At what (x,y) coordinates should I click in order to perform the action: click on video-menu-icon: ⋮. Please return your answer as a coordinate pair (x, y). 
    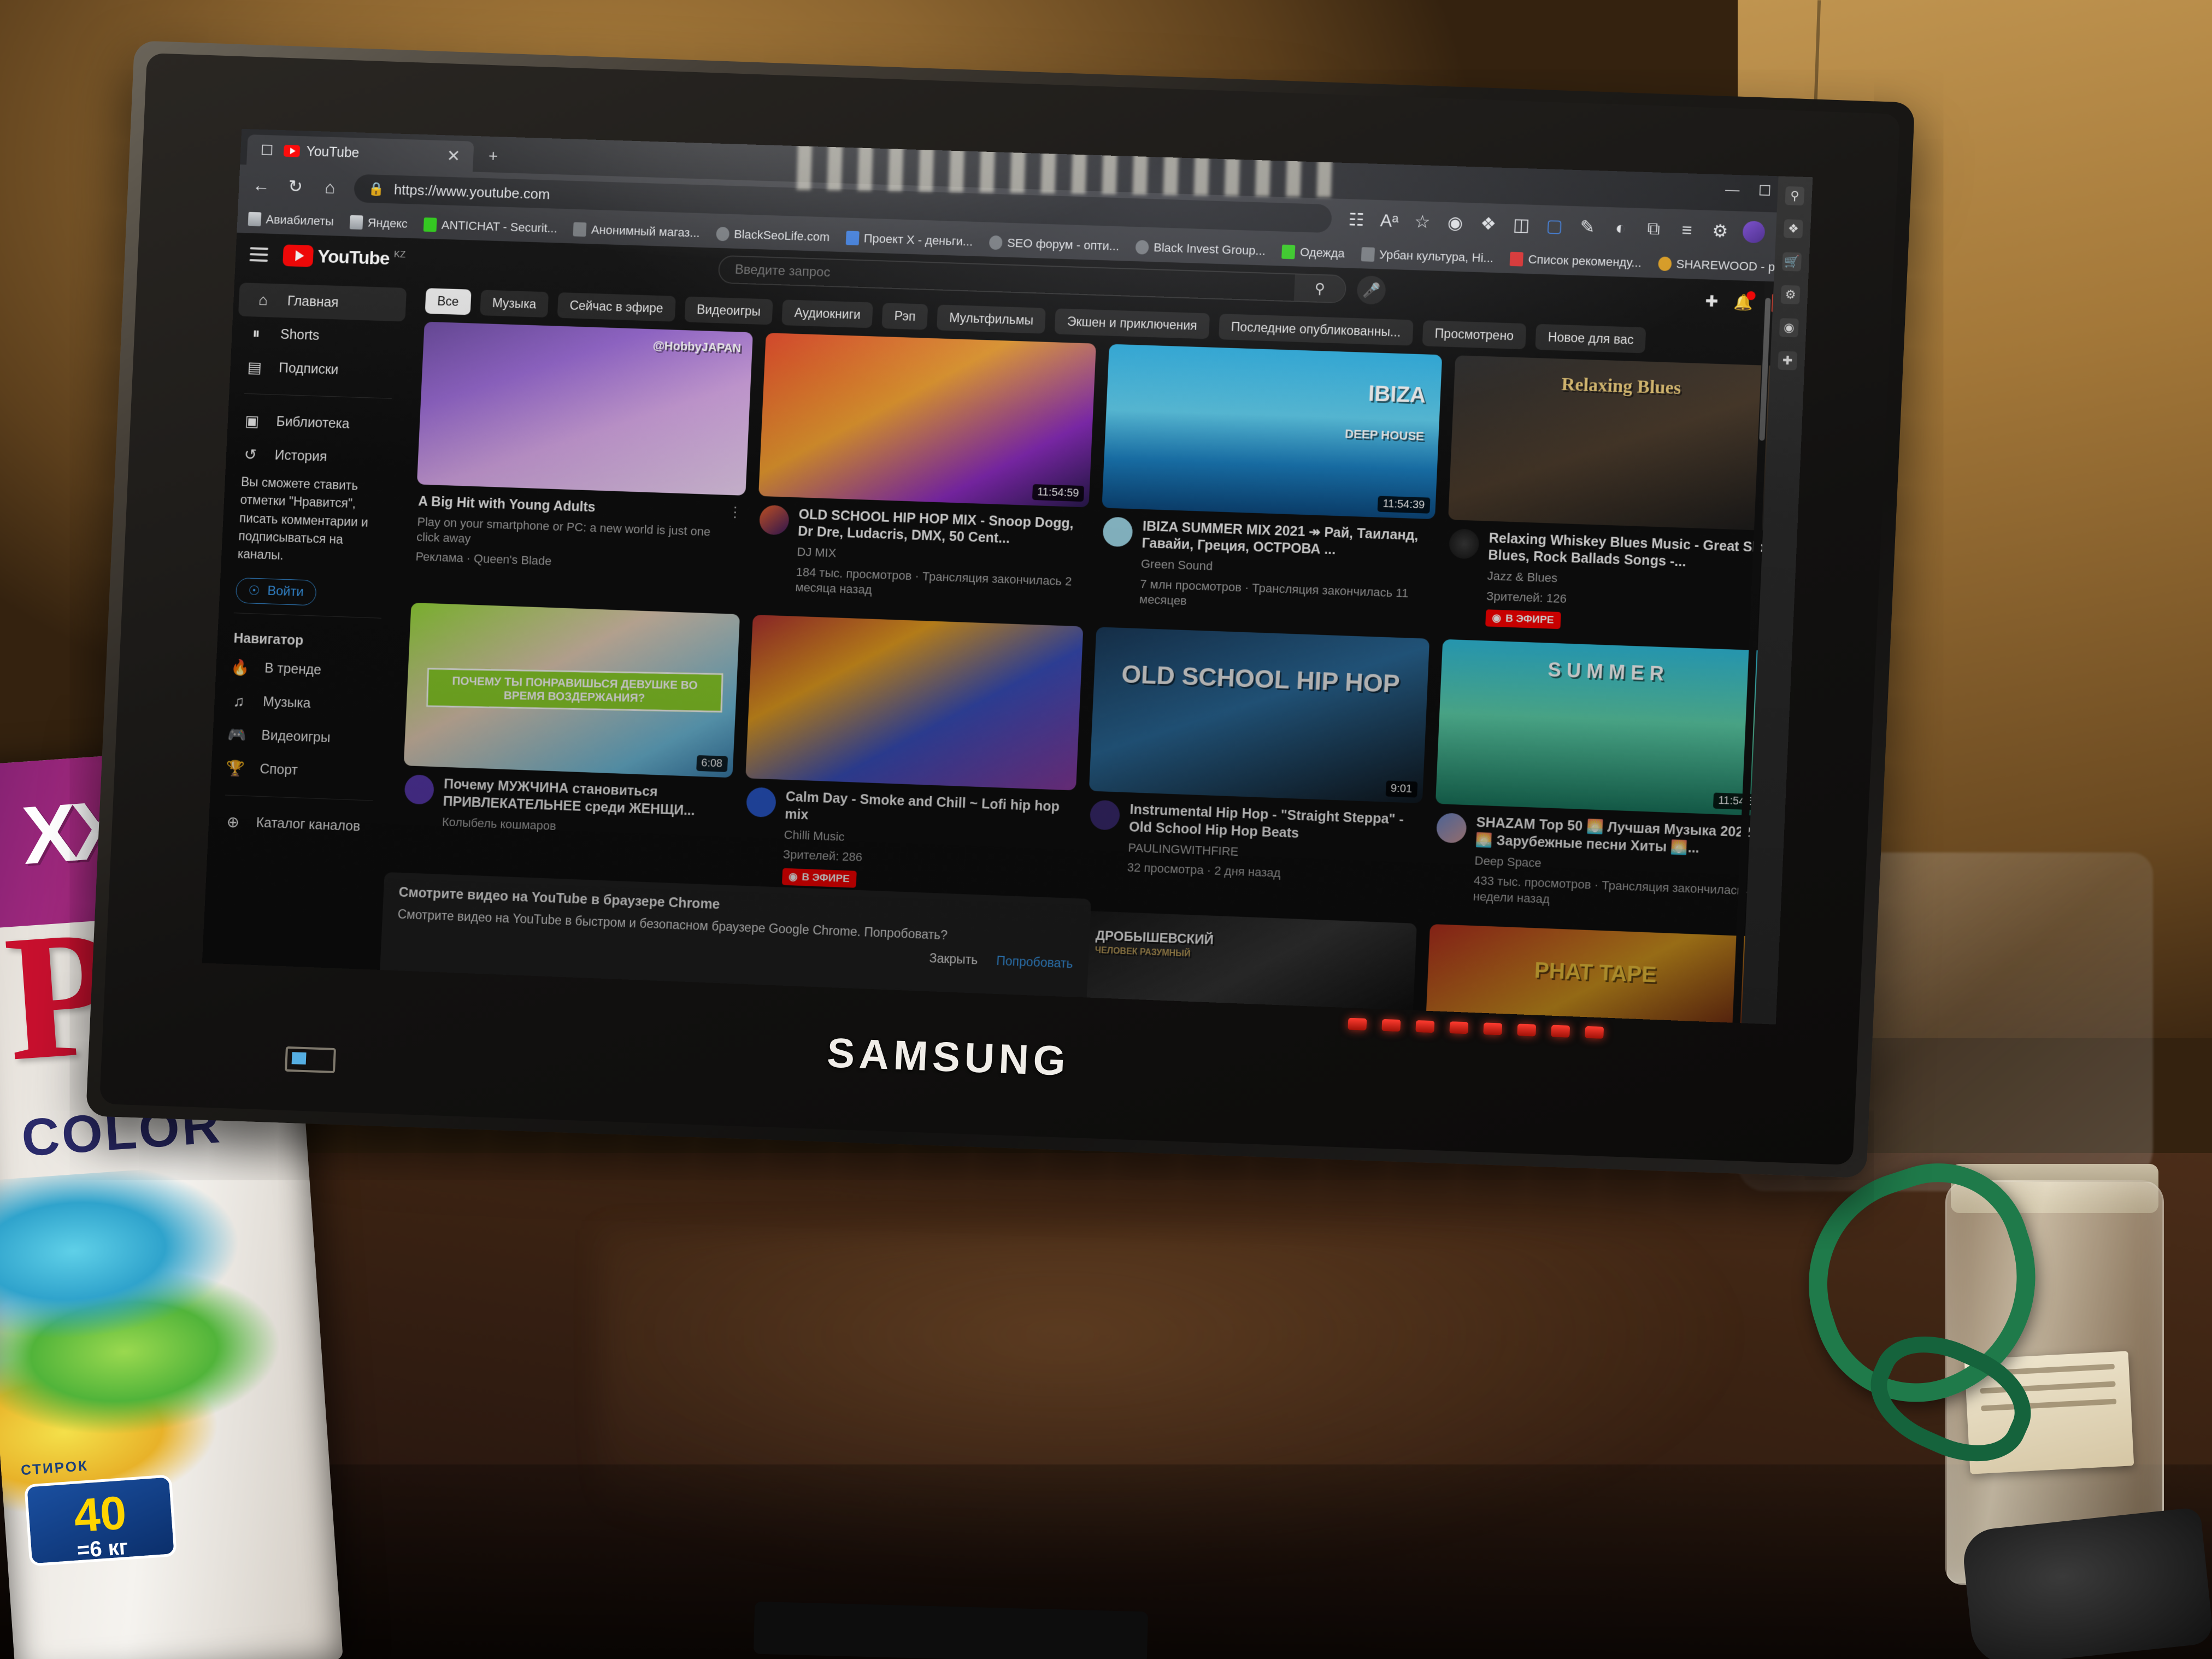
    Looking at the image, I should click on (734, 539).